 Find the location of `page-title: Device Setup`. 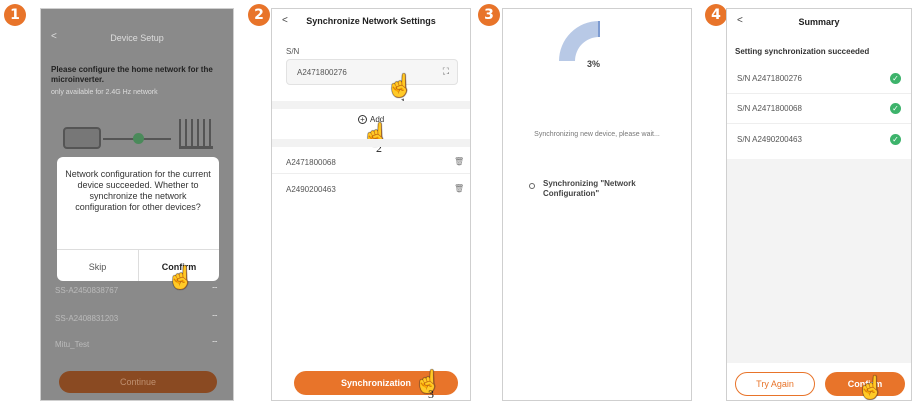

page-title: Device Setup is located at coordinates (137, 38).